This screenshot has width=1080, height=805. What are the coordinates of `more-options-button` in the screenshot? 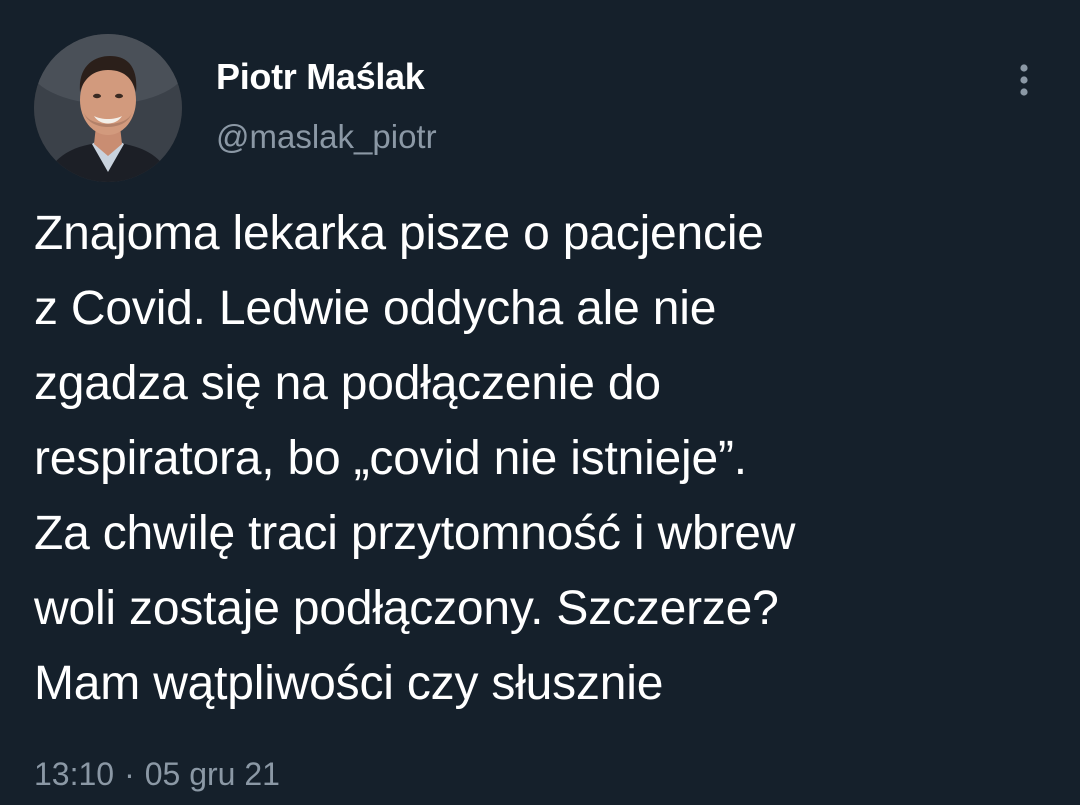 It's located at (1024, 80).